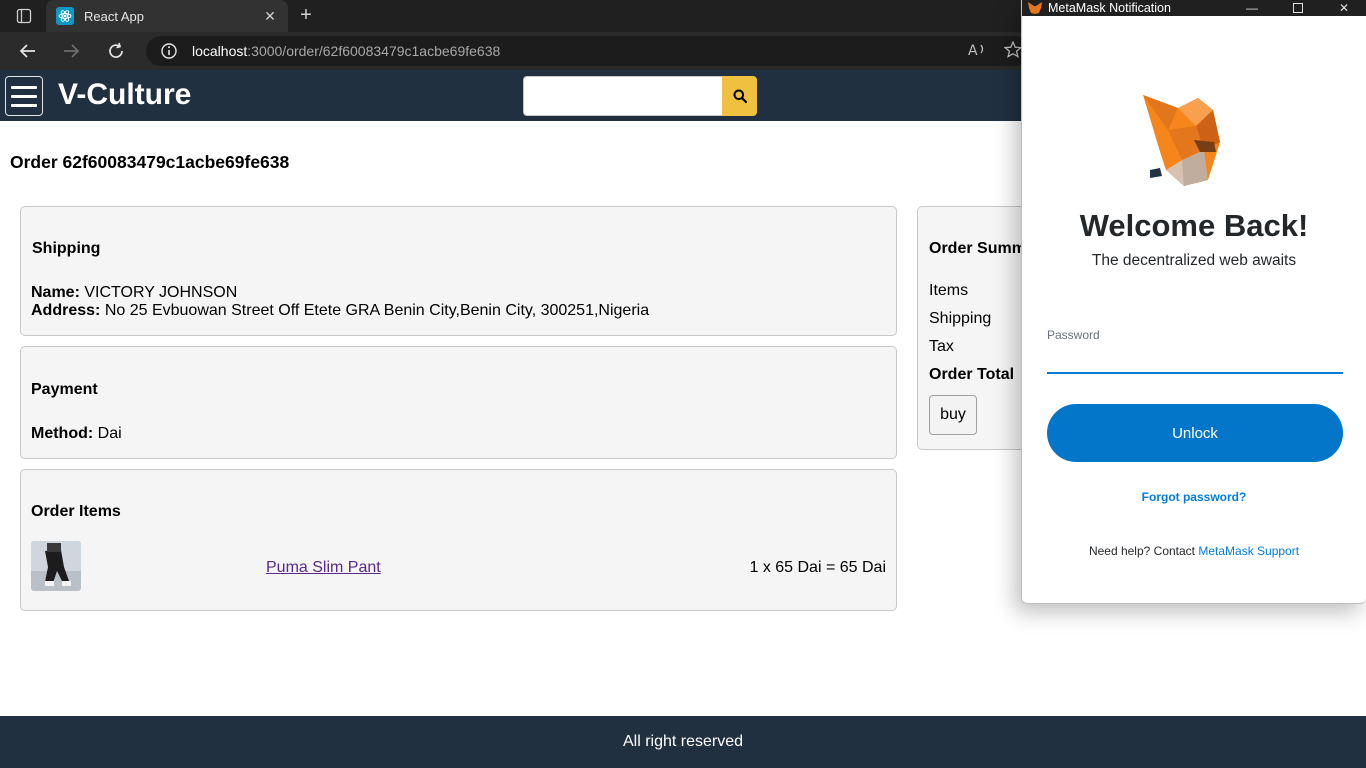 This screenshot has width=1366, height=768. What do you see at coordinates (24, 16) in the screenshot?
I see `tab-actions-icon` at bounding box center [24, 16].